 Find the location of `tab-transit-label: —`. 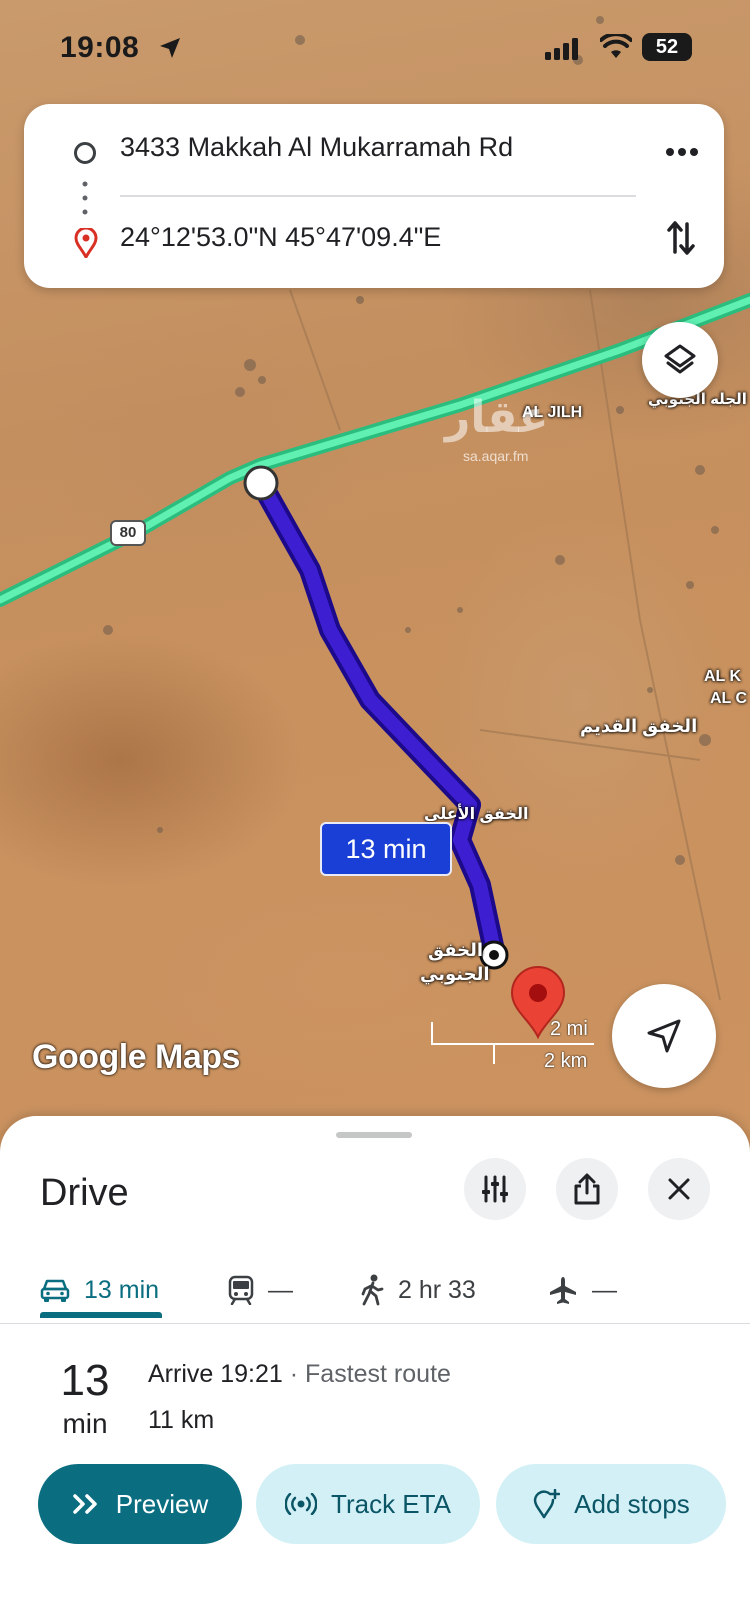

tab-transit-label: — is located at coordinates (280, 1289).